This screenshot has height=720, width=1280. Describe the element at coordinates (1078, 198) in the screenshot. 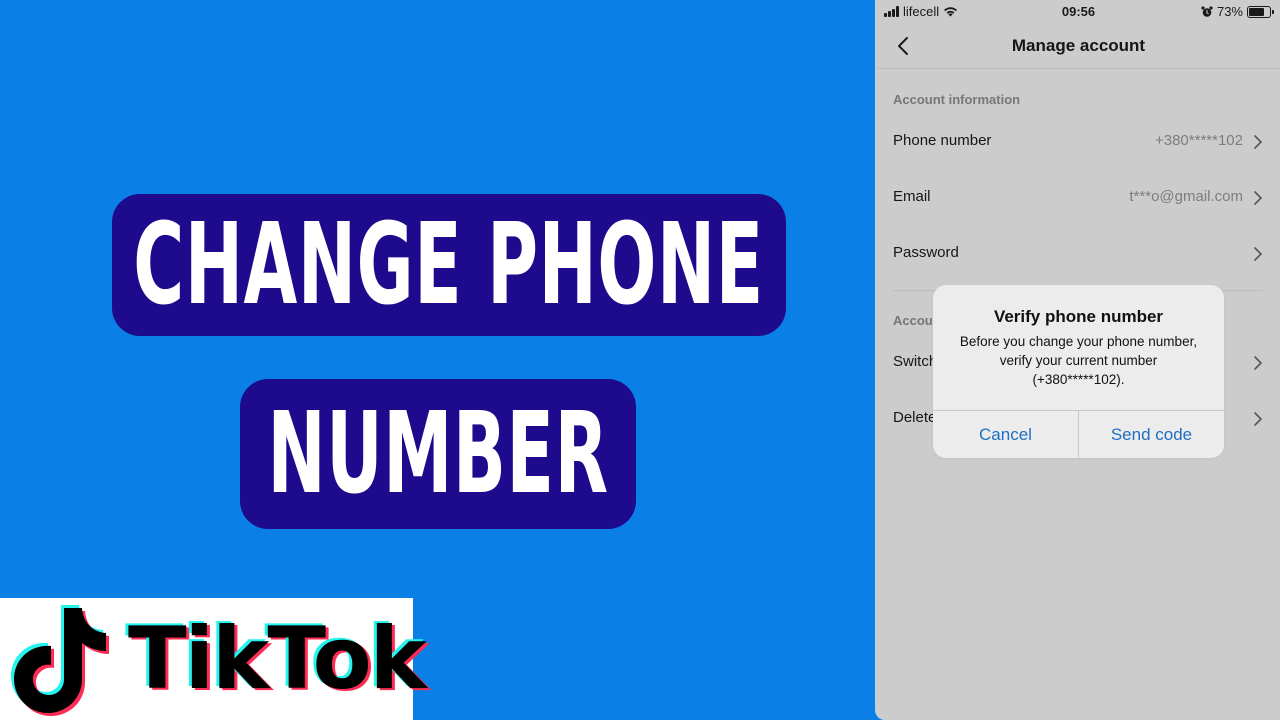

I see `row-email: Email t***o@gmail.com` at that location.